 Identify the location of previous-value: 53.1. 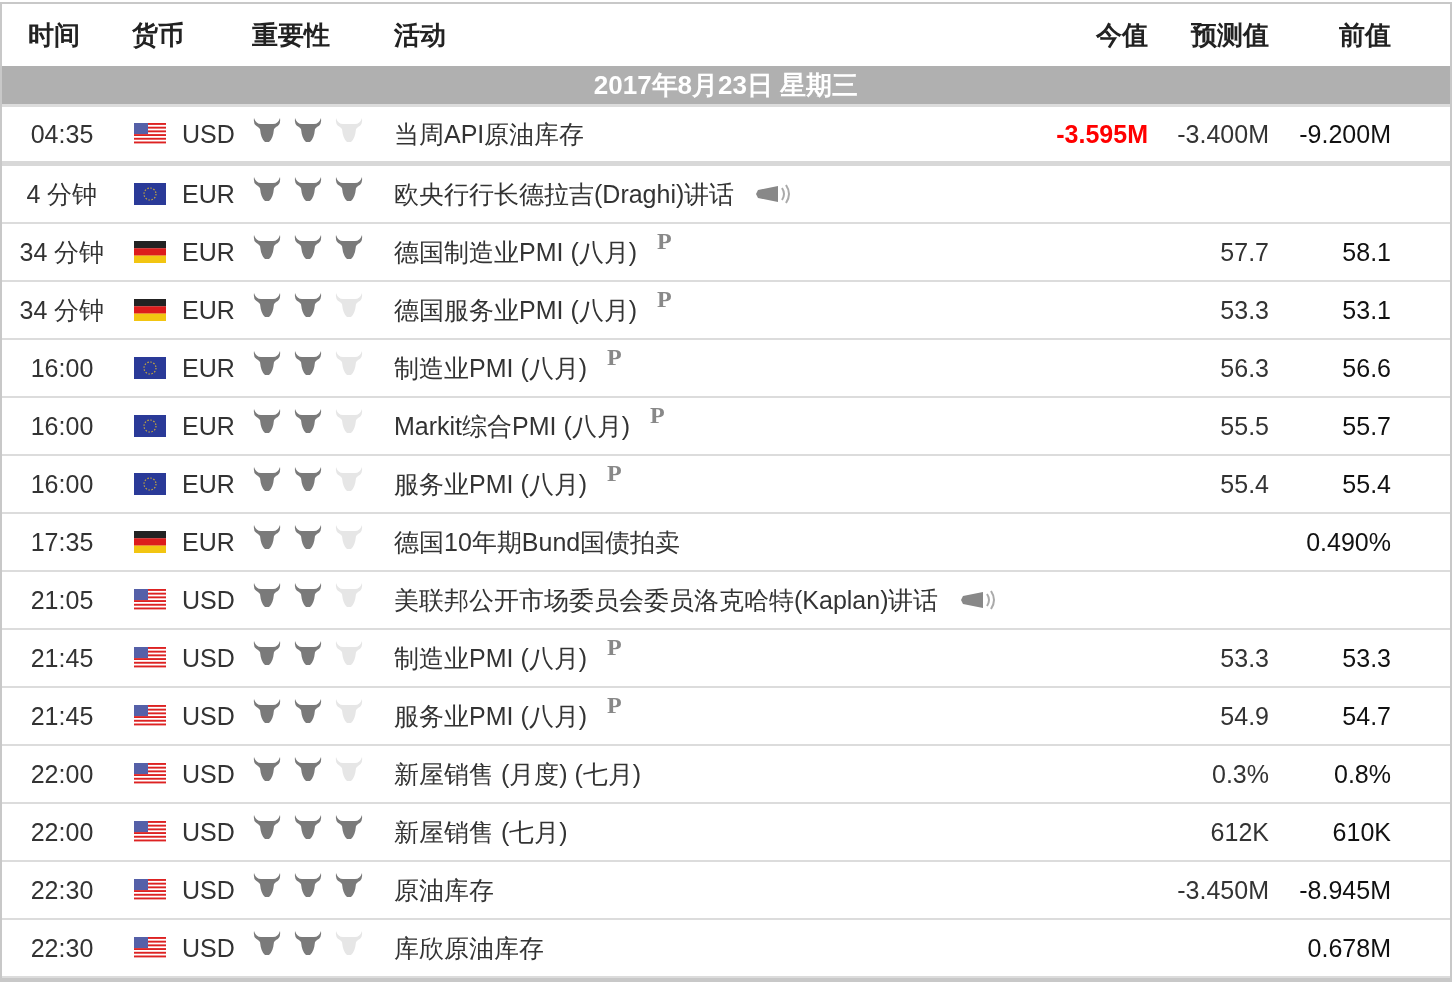
(1366, 310).